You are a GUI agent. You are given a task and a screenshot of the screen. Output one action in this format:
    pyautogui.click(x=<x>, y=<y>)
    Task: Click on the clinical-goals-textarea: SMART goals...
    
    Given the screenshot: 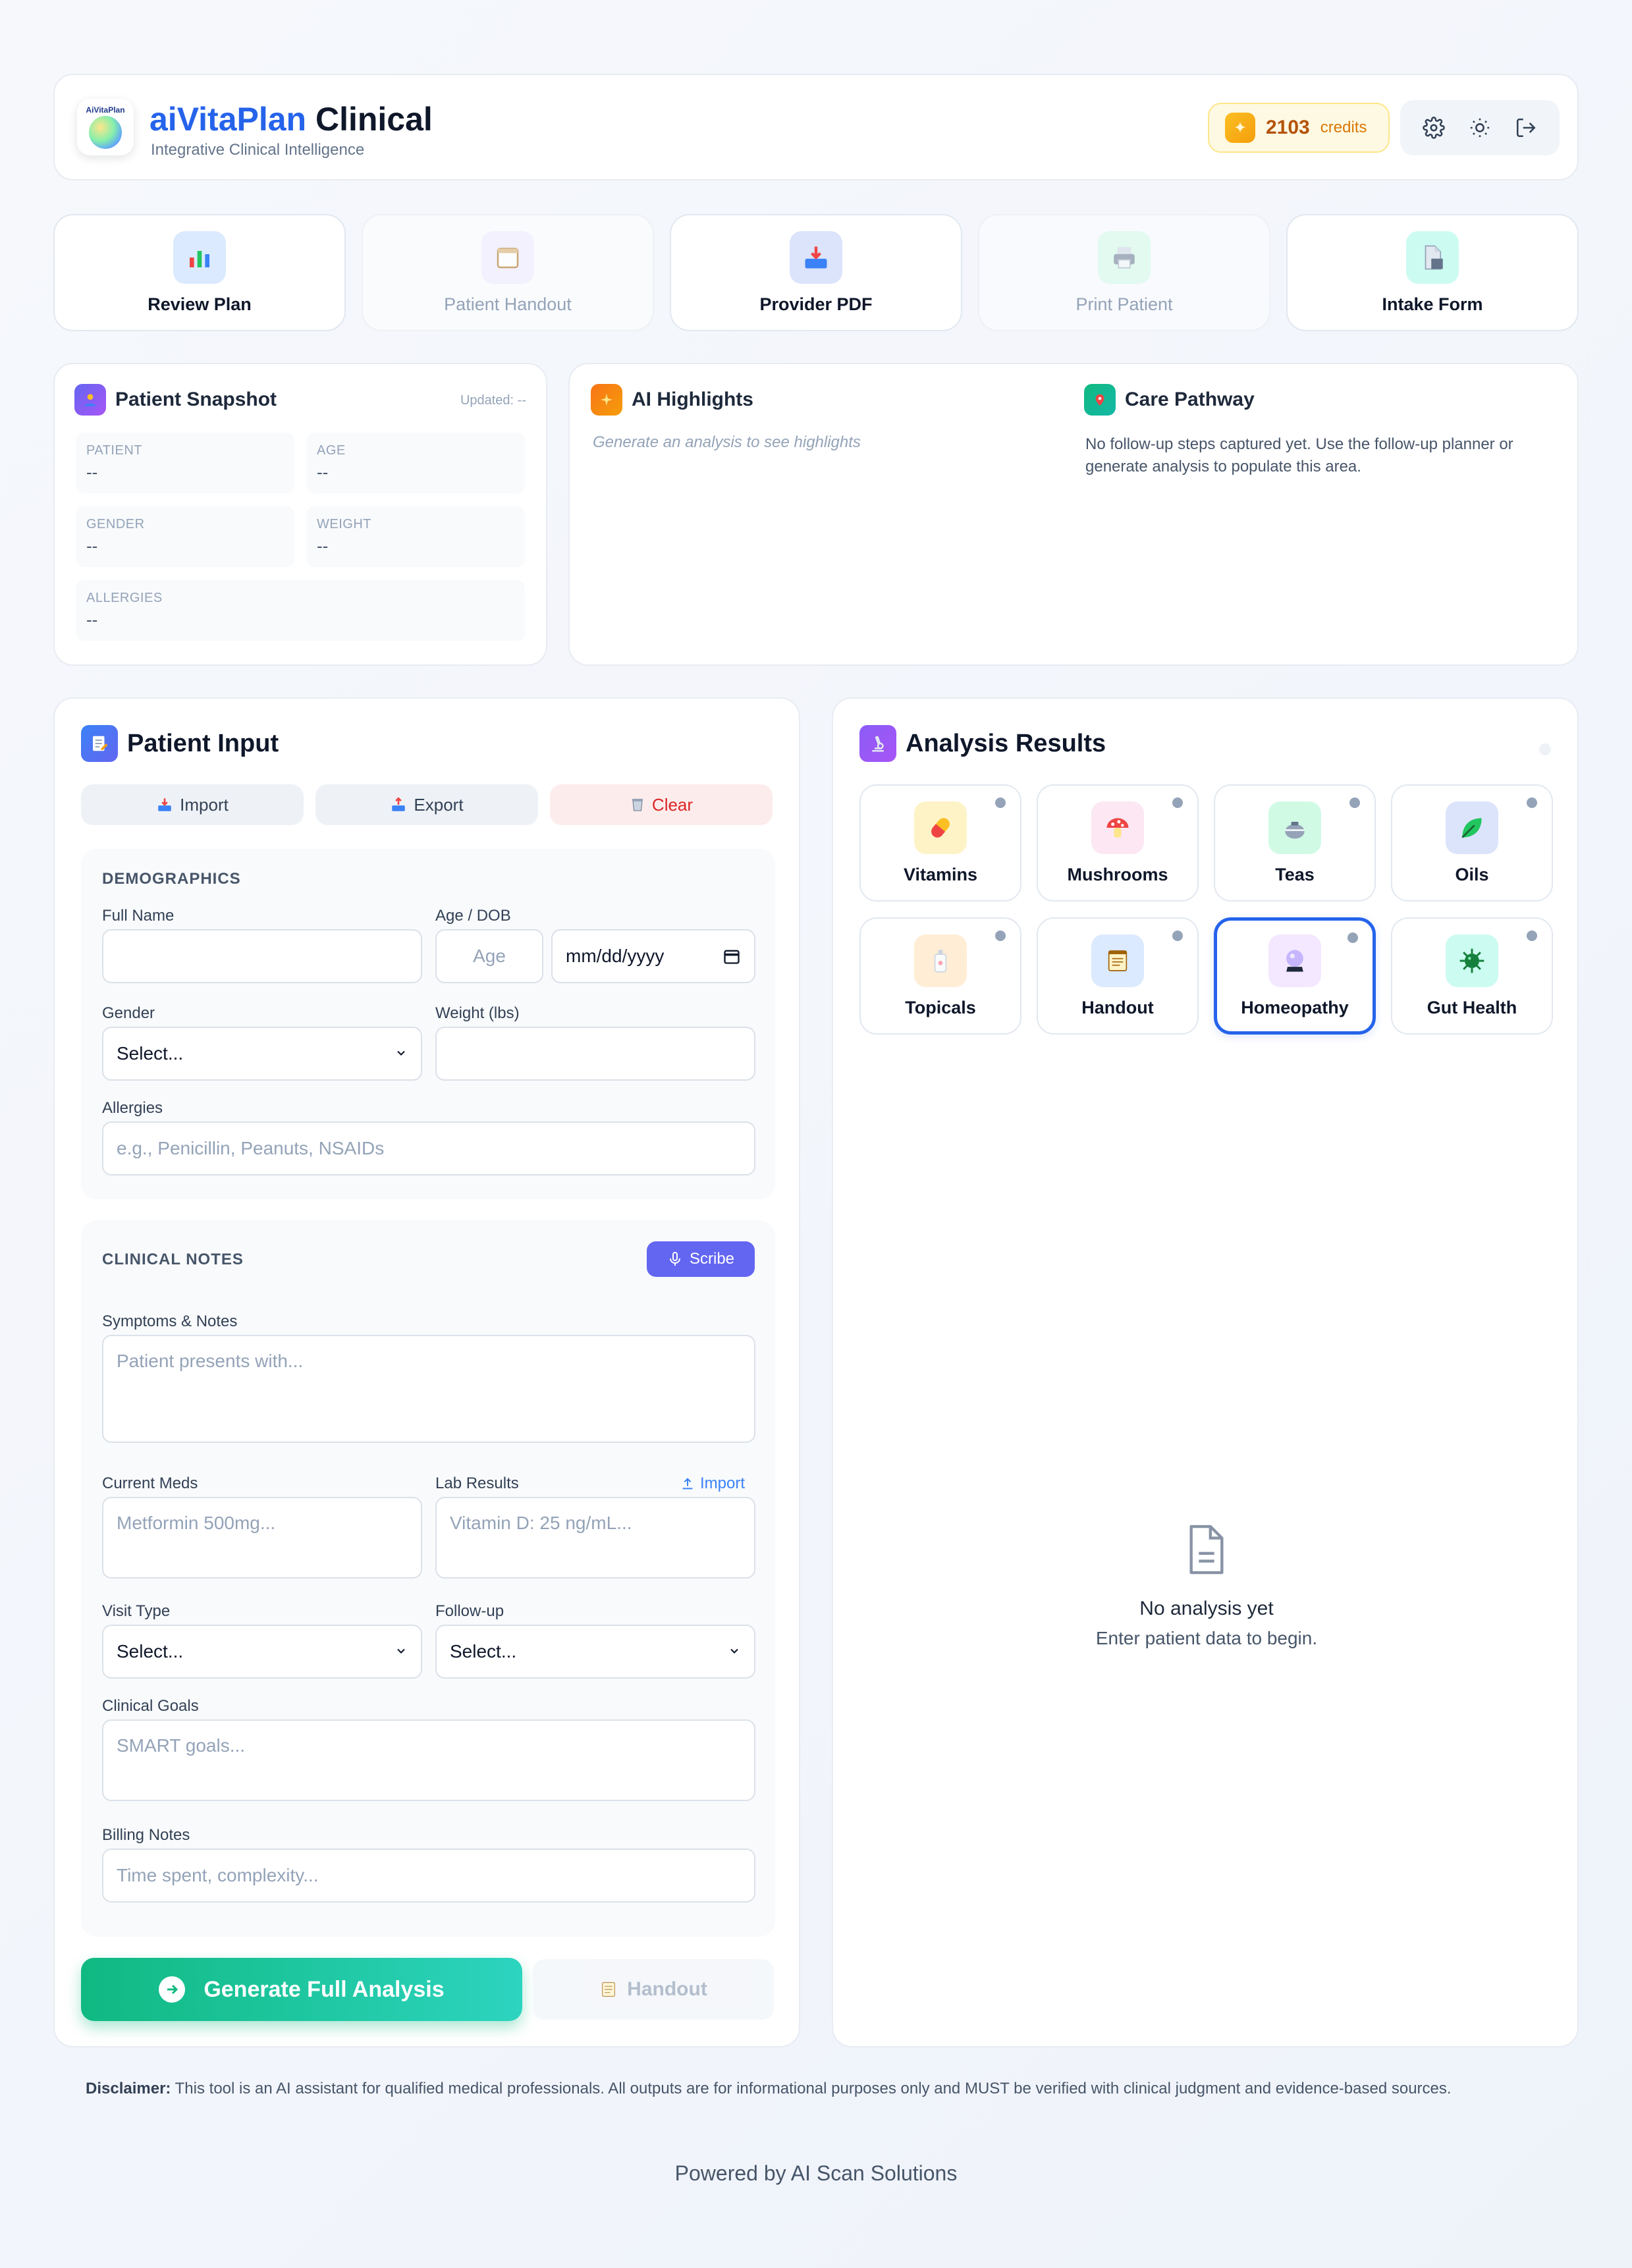 What is the action you would take?
    pyautogui.click(x=428, y=1760)
    